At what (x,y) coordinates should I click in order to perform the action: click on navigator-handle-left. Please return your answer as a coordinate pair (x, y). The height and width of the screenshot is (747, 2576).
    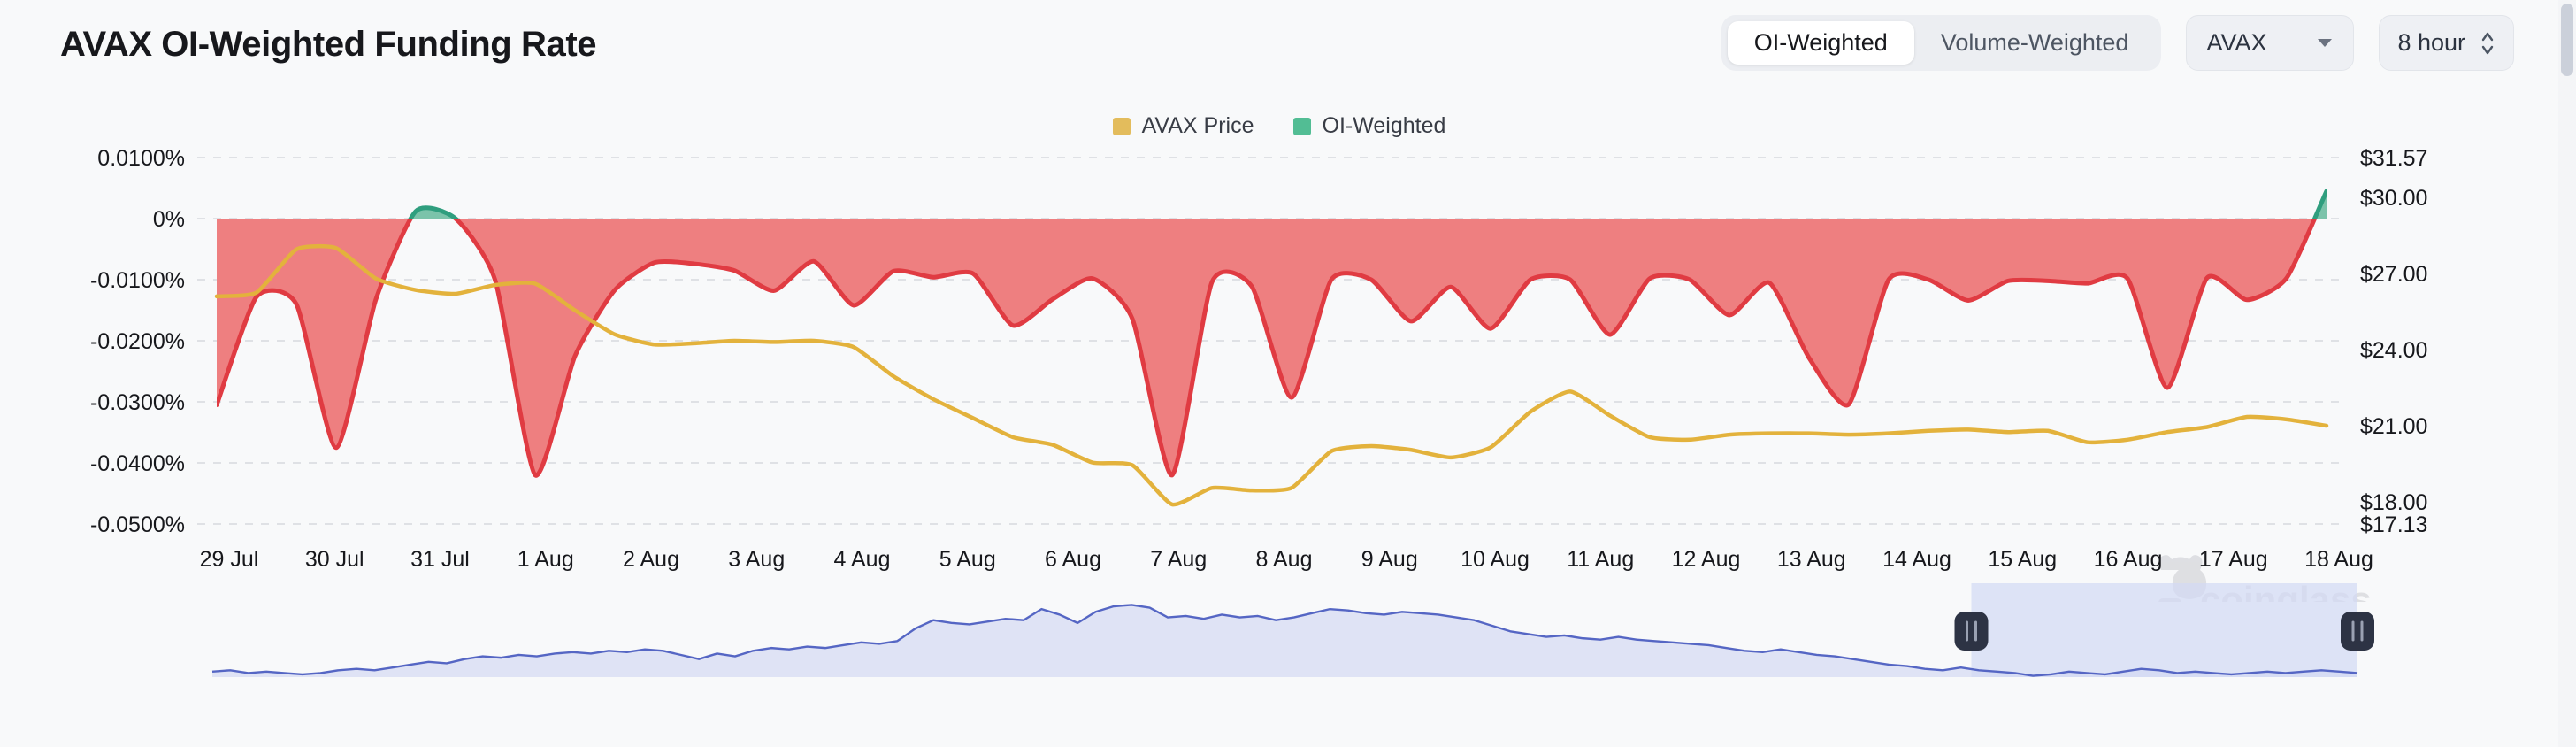
    Looking at the image, I should click on (1971, 631).